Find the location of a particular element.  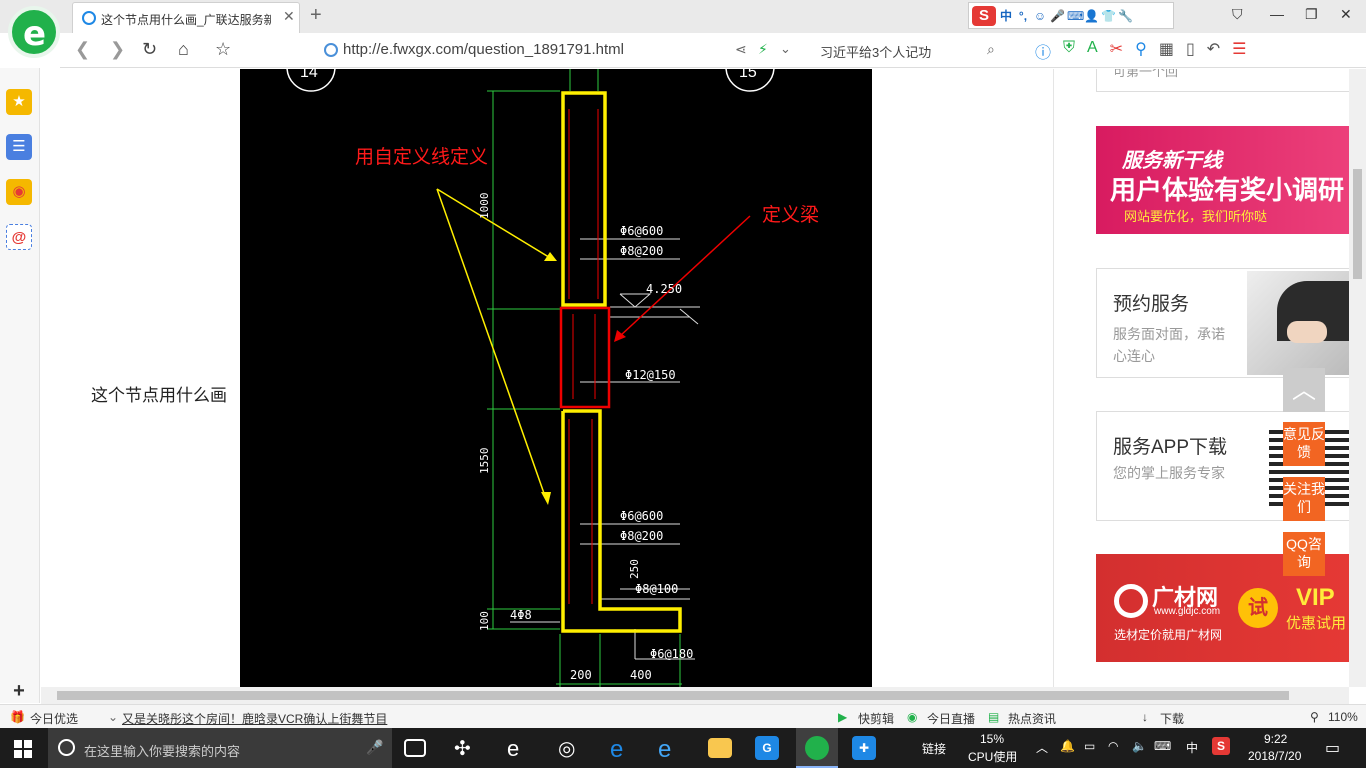

clock-date: 2018/7/20 is located at coordinates (1274, 756).